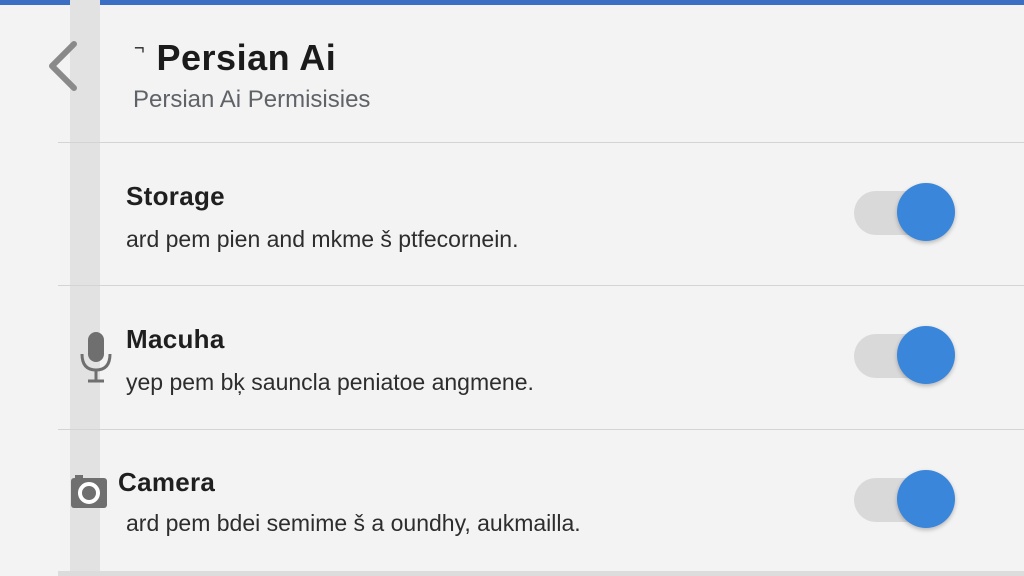 The width and height of the screenshot is (1024, 576). What do you see at coordinates (322, 239) in the screenshot?
I see `permission-description: ard pem pien and mkme š ptfecornein.` at bounding box center [322, 239].